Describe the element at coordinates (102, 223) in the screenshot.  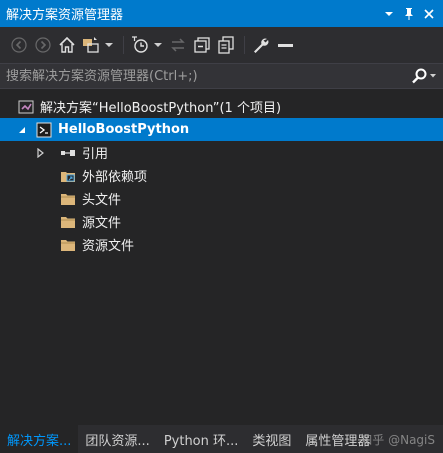
I see `tree-item-label: 源文件` at that location.